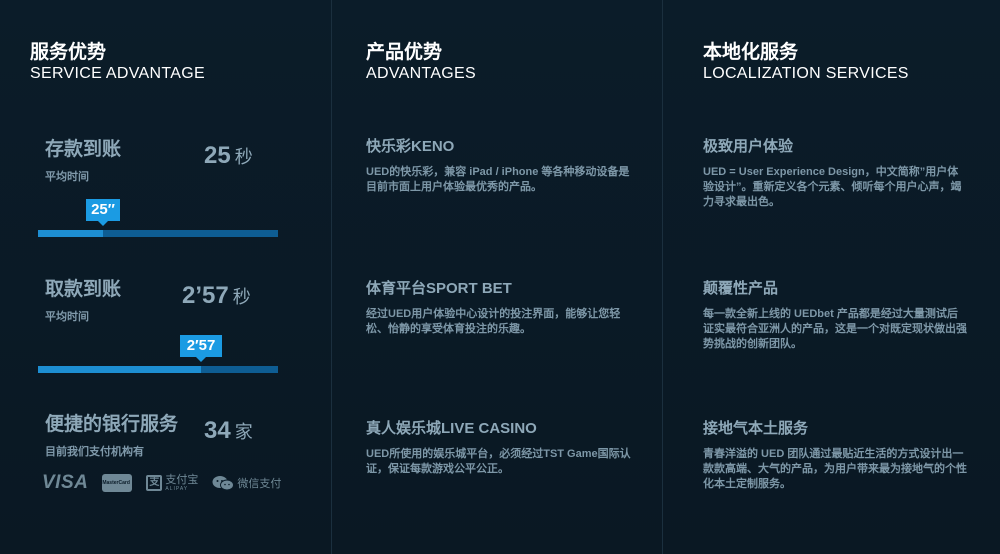 This screenshot has height=554, width=1000. I want to click on block-description: 经过UED用户体验中心设计的投注界面，能够让您轻松、怡静的享受体育投注的乐趣。, so click(493, 321).